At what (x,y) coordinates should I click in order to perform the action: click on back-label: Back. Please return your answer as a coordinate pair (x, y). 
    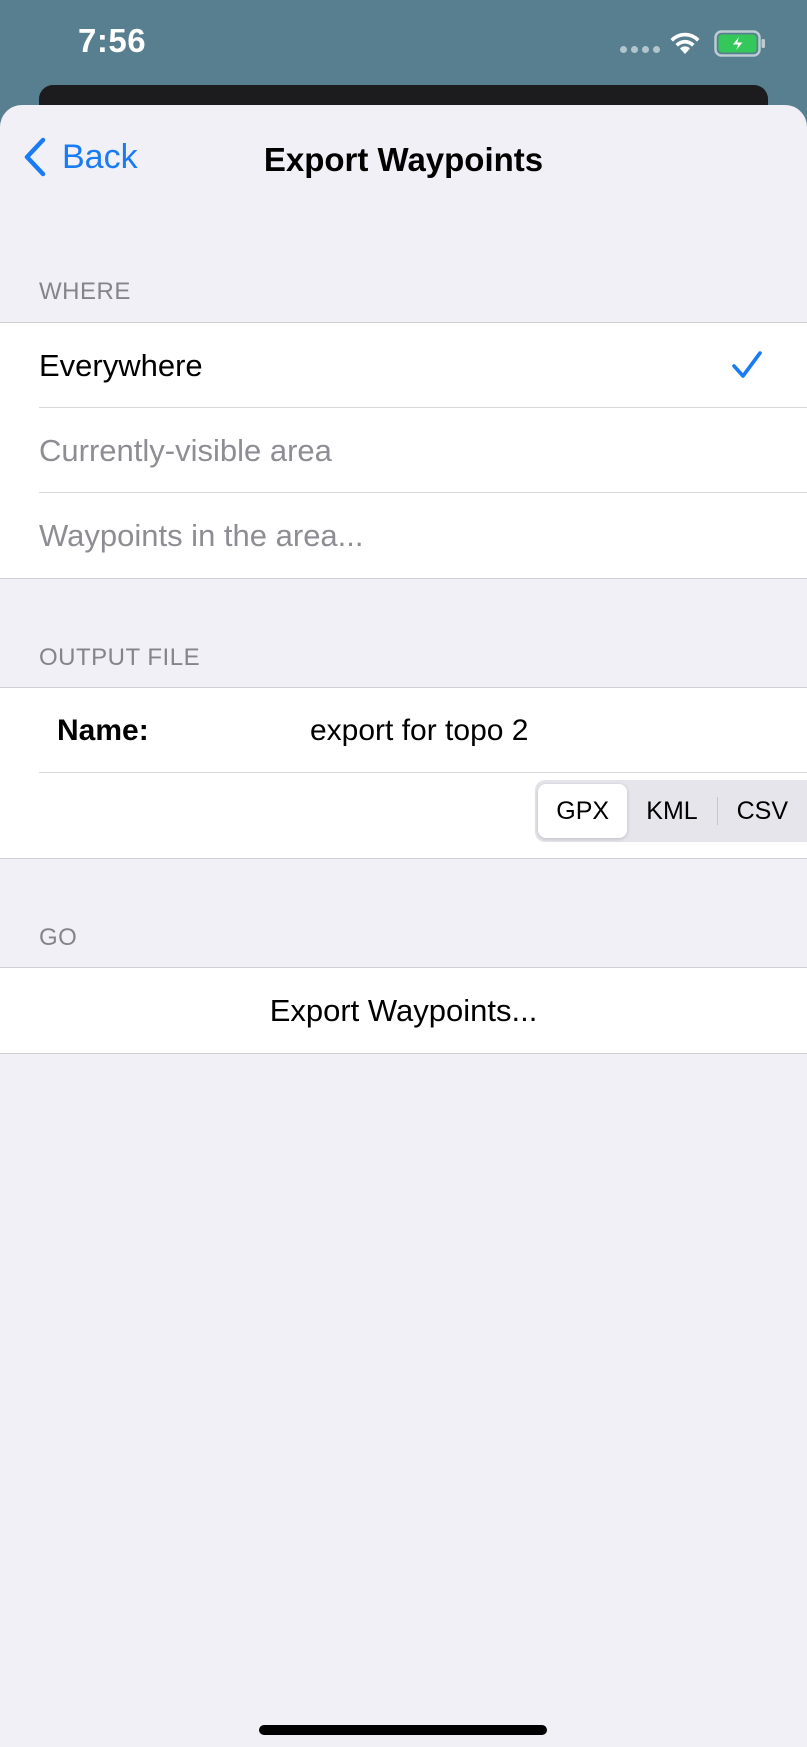
    Looking at the image, I should click on (100, 156).